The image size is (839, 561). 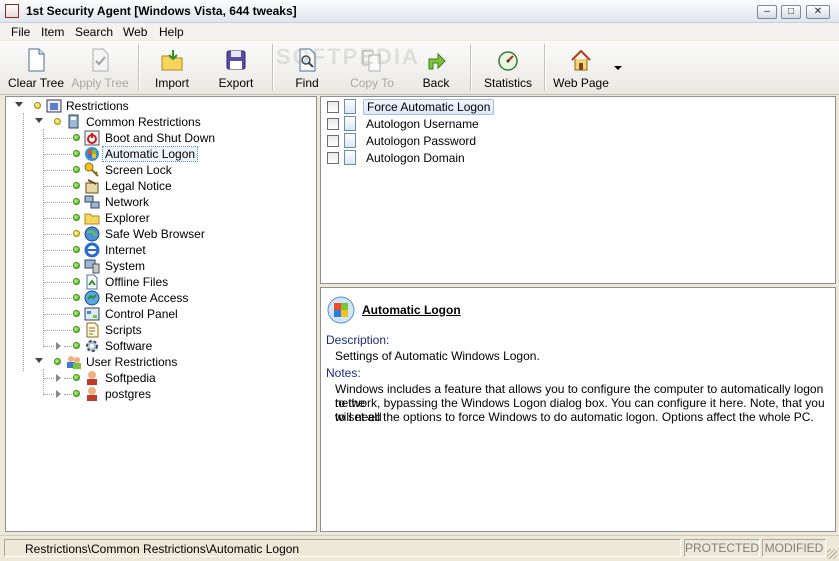 I want to click on legal-notice-icon, so click(x=92, y=186).